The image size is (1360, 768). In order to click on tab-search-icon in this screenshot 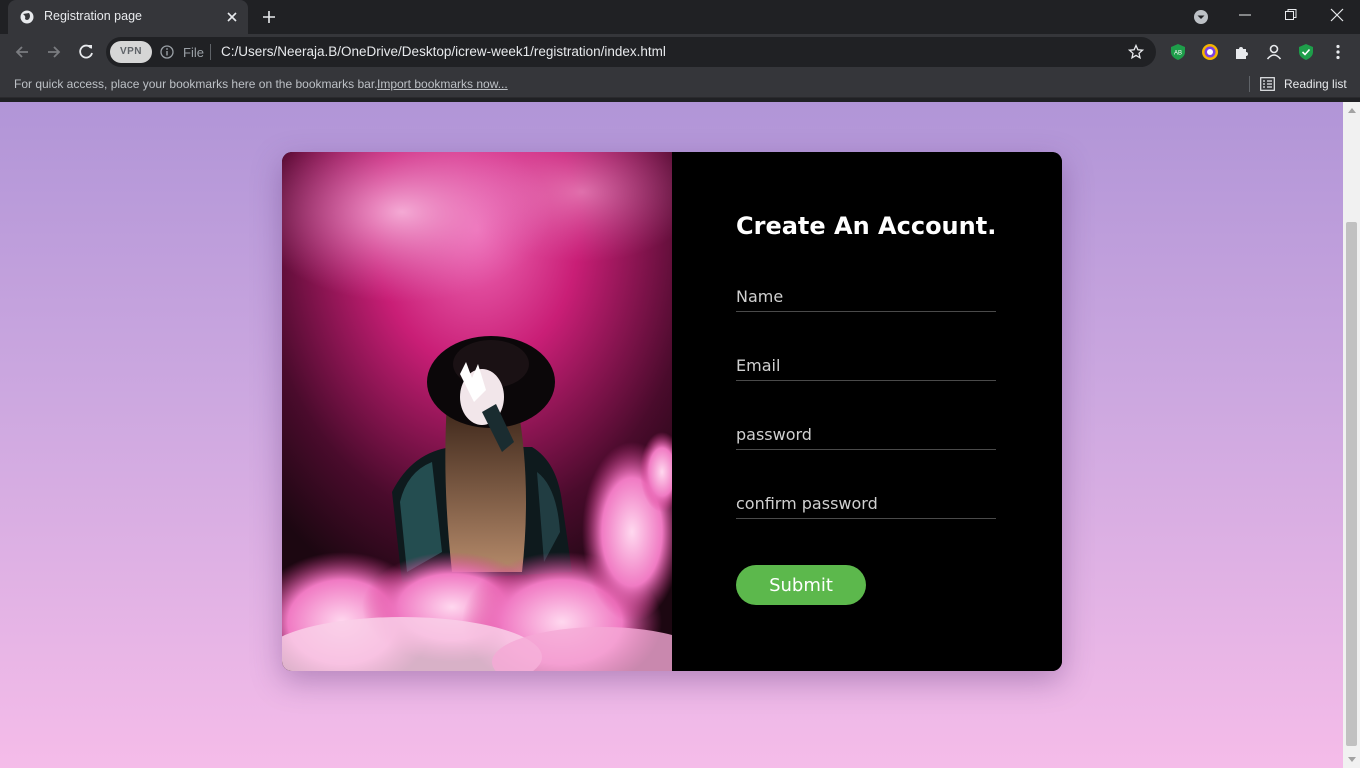, I will do `click(1201, 17)`.